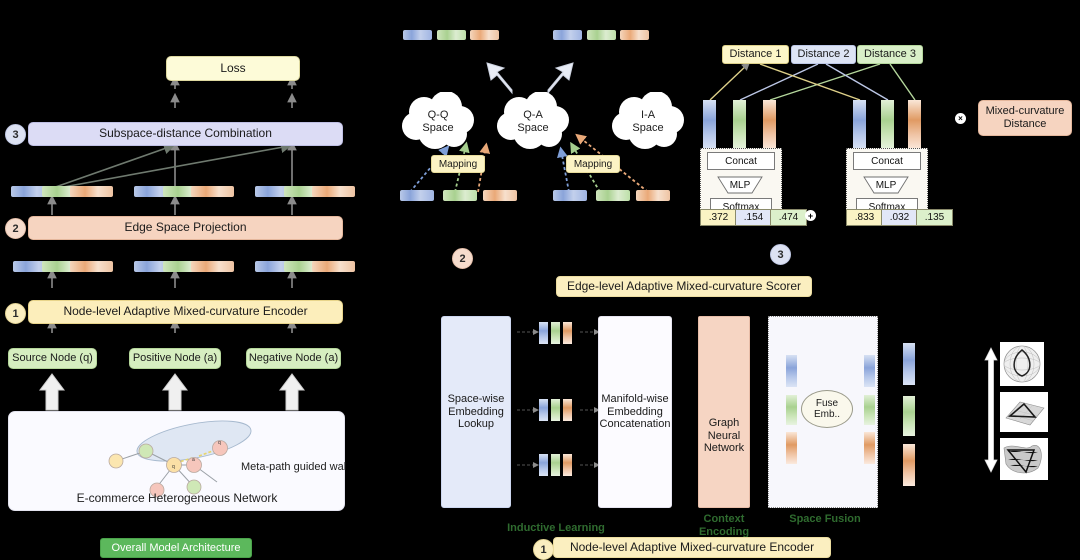 Image resolution: width=1080 pixels, height=560 pixels. What do you see at coordinates (175, 358) in the screenshot?
I see `positive-node-box: Positive Node (a)` at bounding box center [175, 358].